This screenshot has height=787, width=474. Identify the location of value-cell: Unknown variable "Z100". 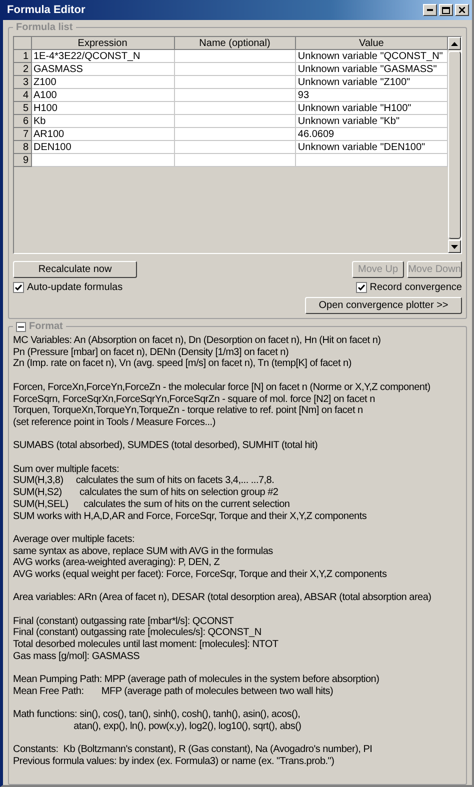
(371, 82).